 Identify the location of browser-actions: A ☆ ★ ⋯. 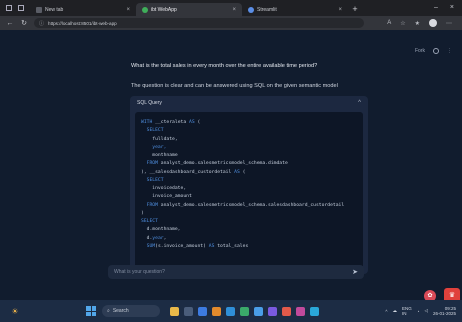
(421, 23).